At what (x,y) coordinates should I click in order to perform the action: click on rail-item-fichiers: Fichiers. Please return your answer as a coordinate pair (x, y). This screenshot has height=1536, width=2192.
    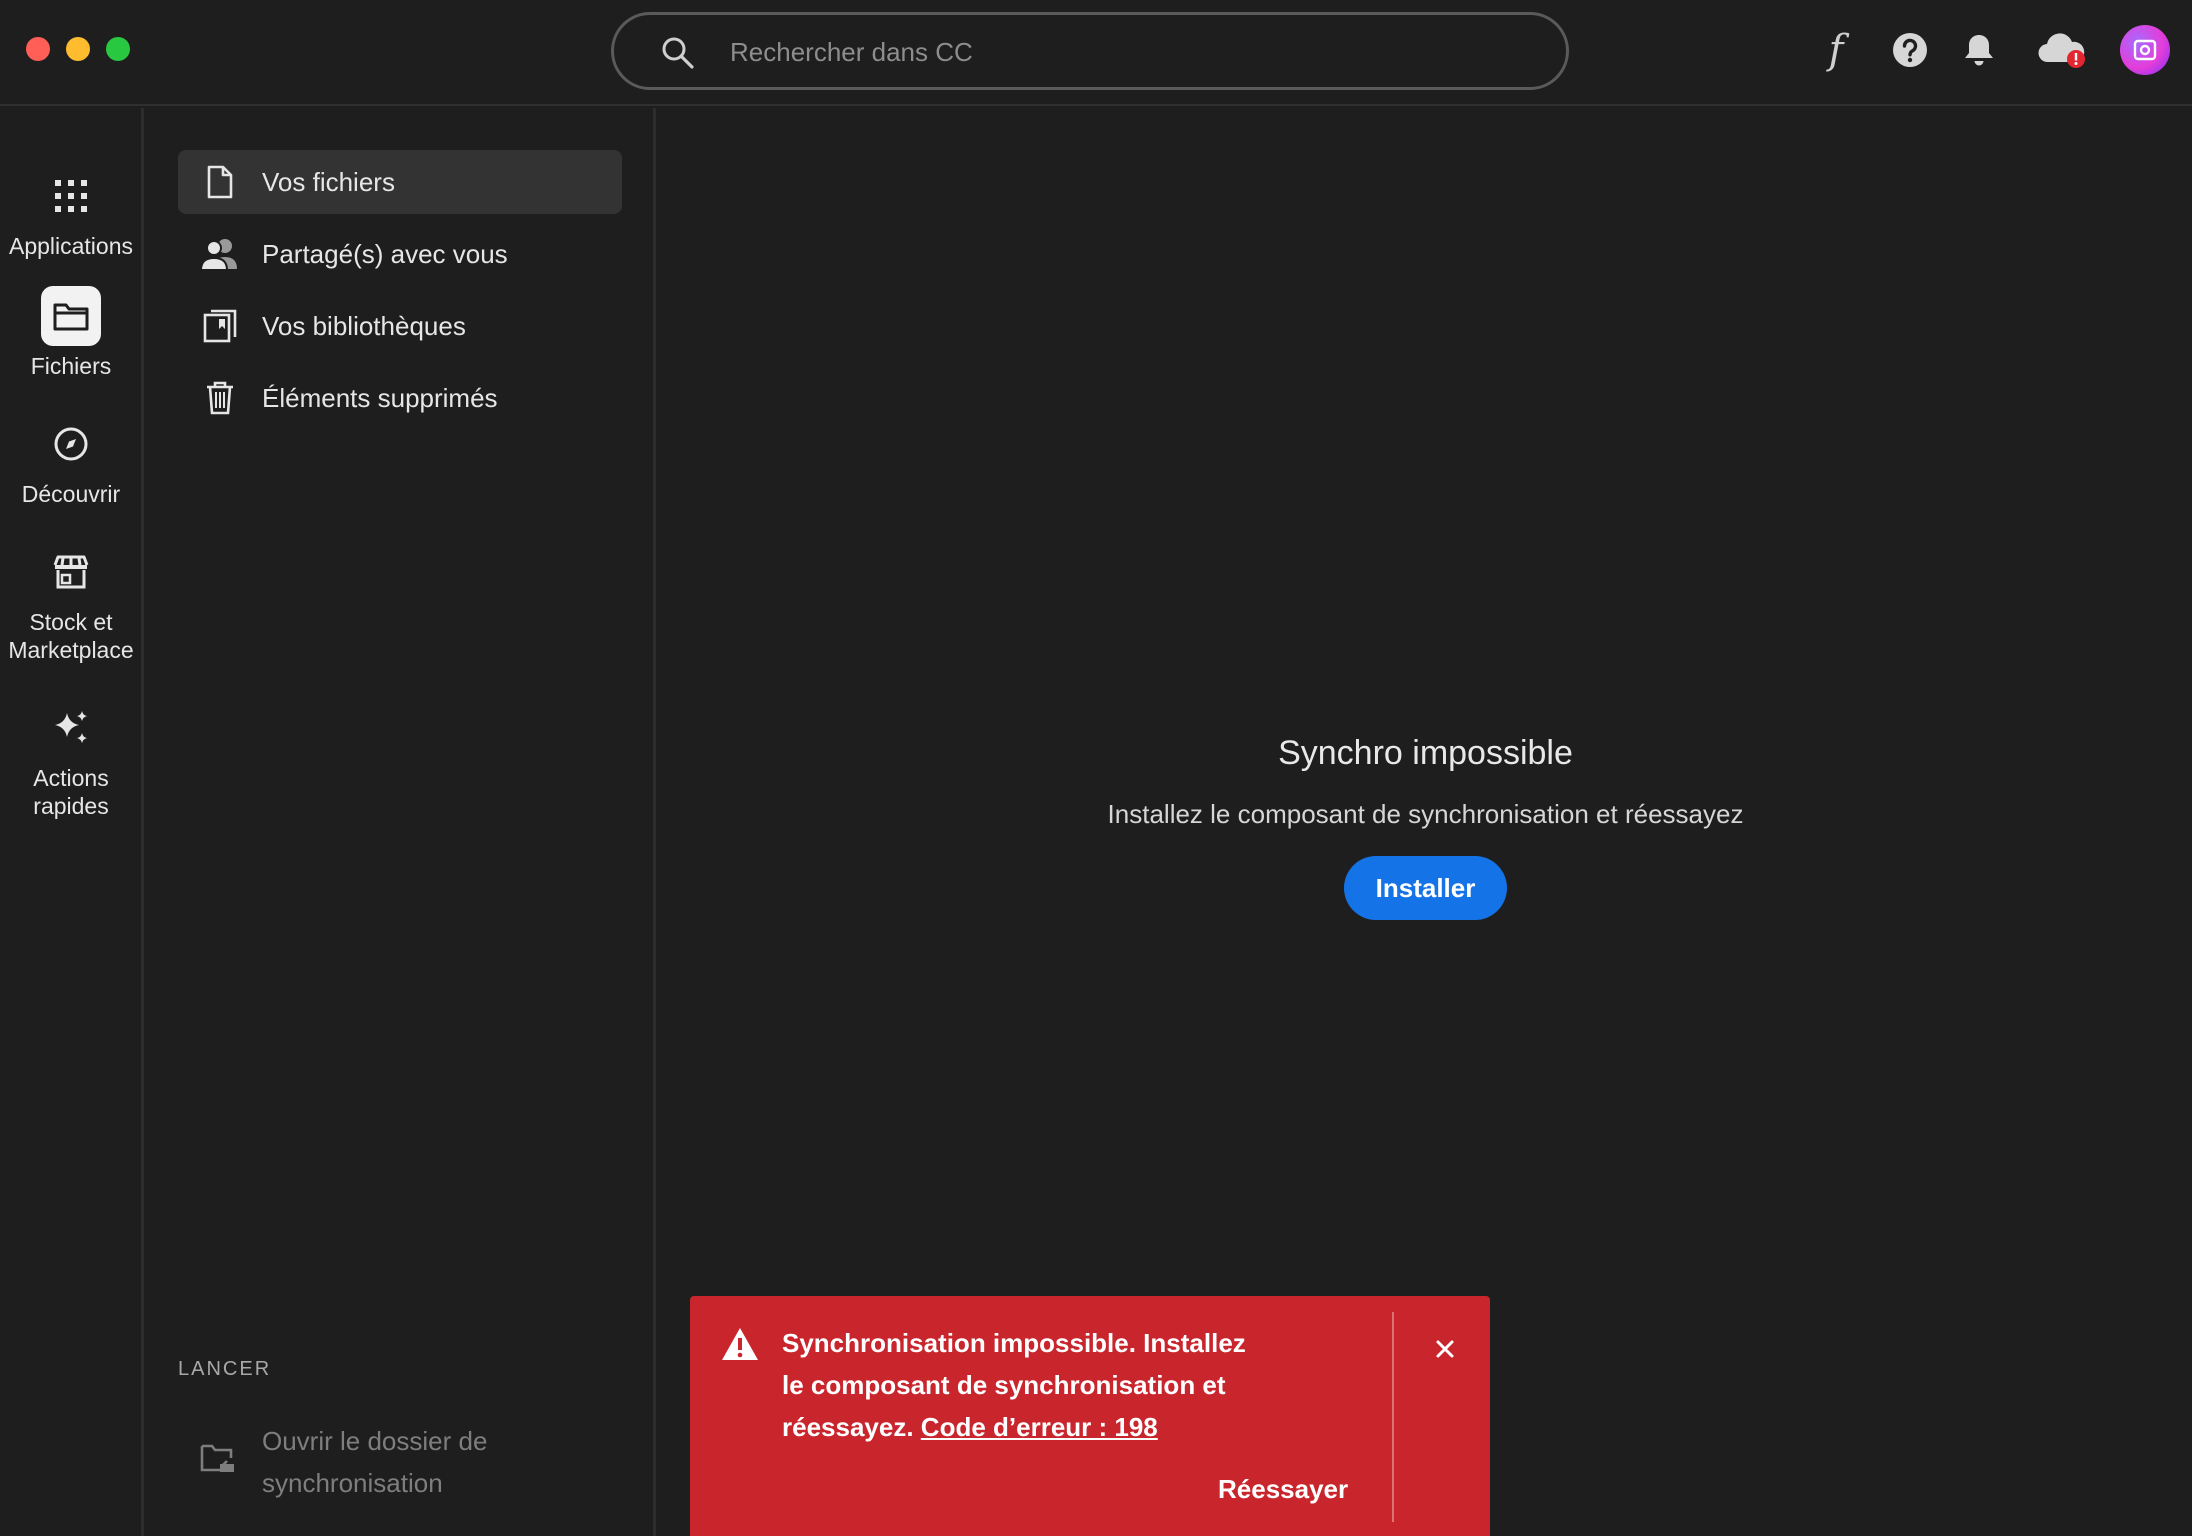
    Looking at the image, I should click on (71, 333).